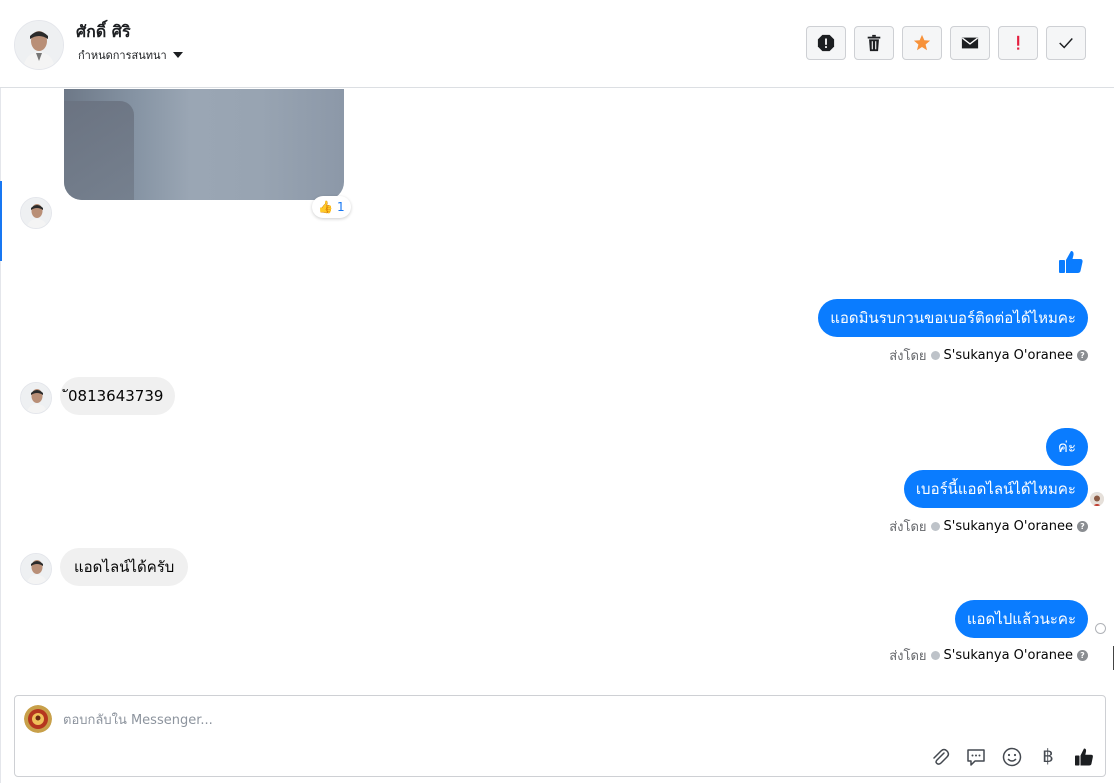 The width and height of the screenshot is (1114, 783). Describe the element at coordinates (122, 55) in the screenshot. I see `conversation-settings-label: กำหนดการสนทนา` at that location.